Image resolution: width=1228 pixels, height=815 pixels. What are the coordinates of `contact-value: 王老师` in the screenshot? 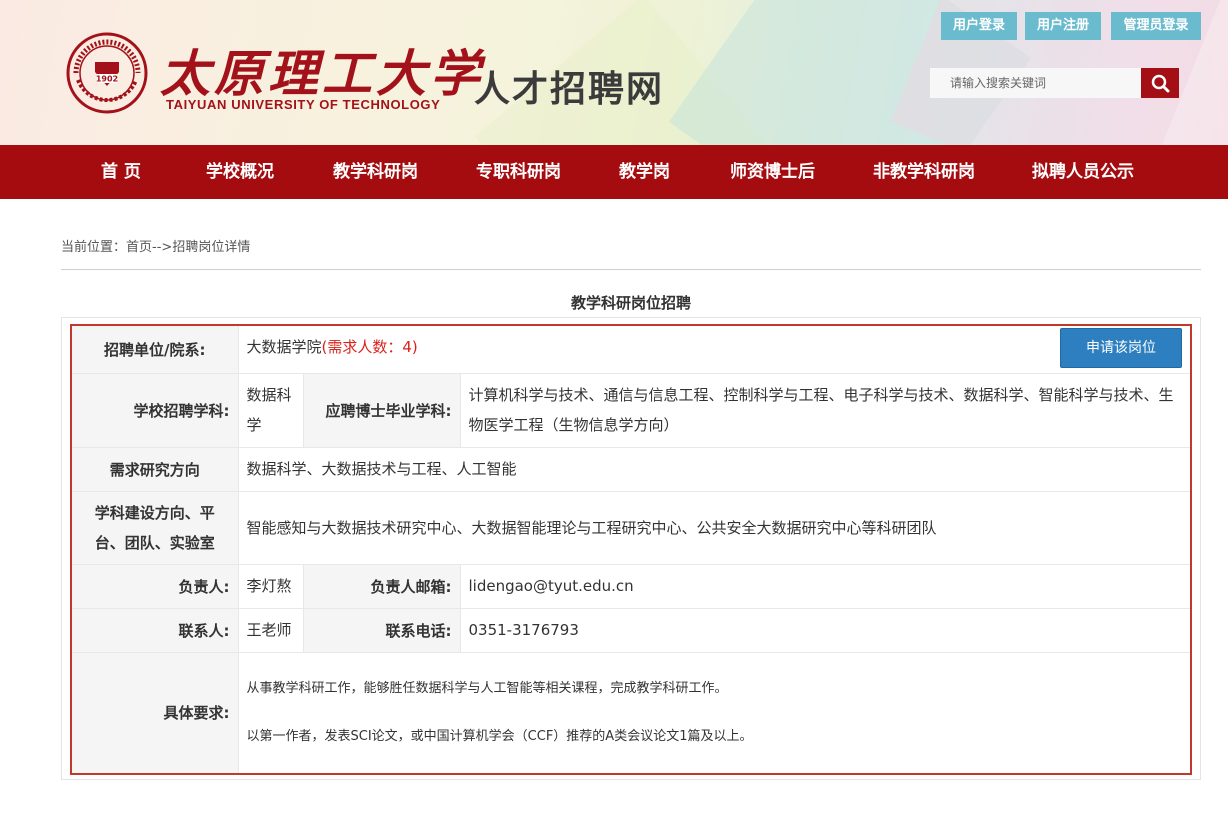 It's located at (270, 630).